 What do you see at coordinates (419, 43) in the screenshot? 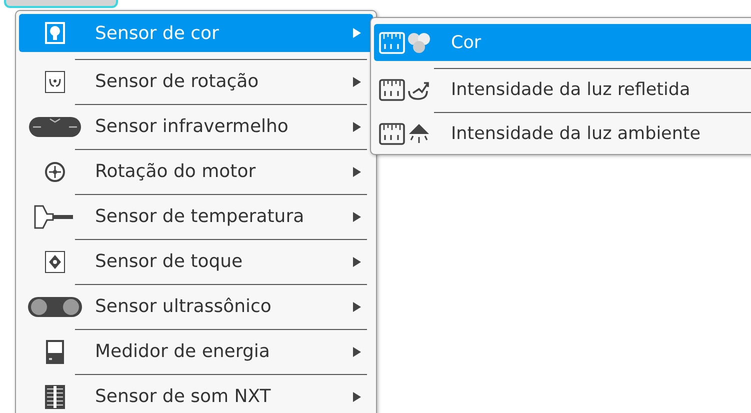
I see `circles-icon` at bounding box center [419, 43].